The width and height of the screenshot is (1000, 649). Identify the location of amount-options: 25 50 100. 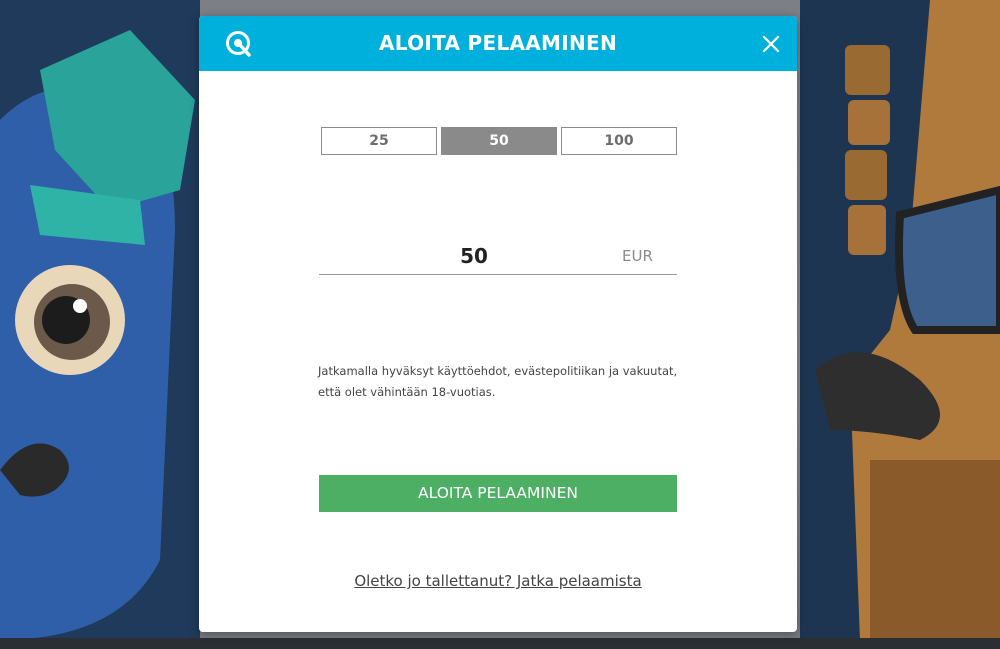
(501, 141).